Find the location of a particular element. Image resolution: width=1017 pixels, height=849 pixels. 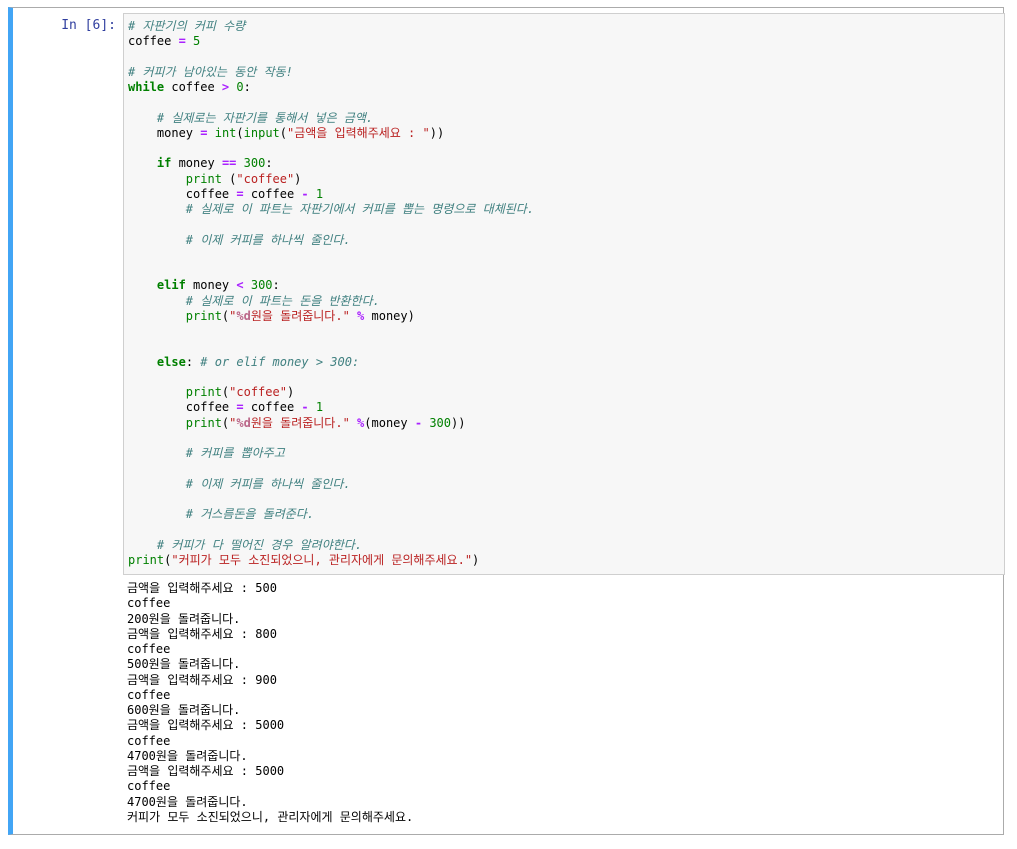

output-line: 200원을 돌려줍니다. is located at coordinates (184, 618).